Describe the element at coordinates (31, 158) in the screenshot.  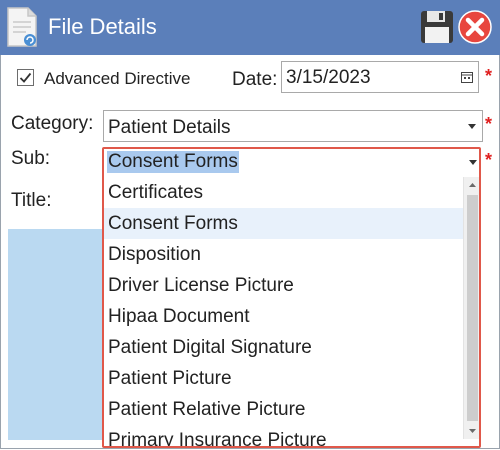
I see `sub-label: Sub:` at that location.